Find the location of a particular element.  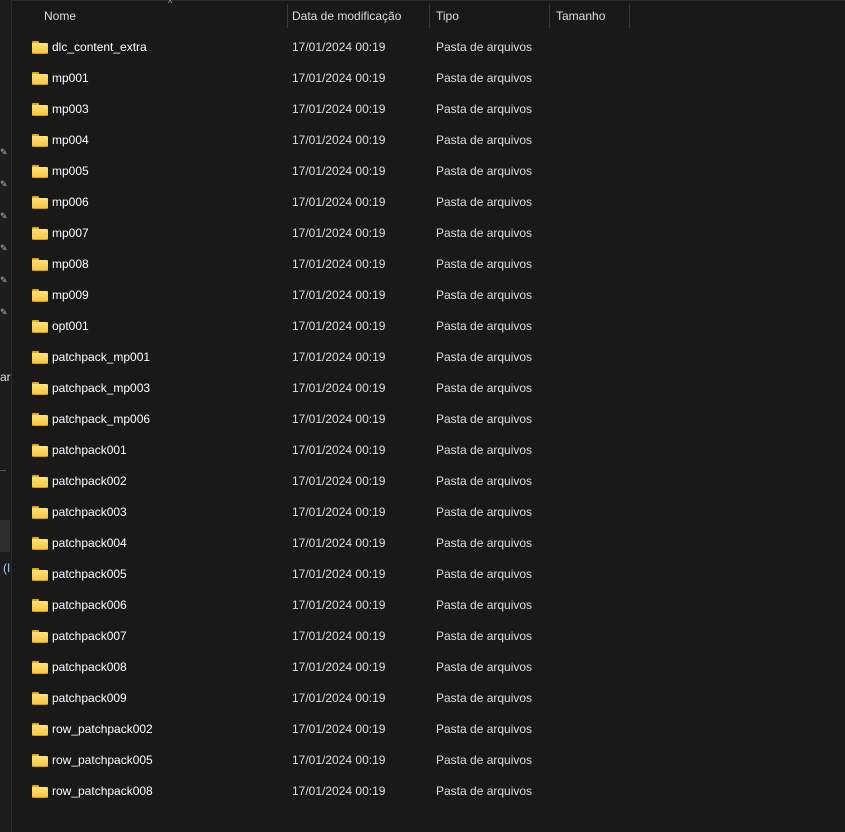

file-row: mp004 17/01/2024 00:19 Pasta de arquivos is located at coordinates (428, 140).